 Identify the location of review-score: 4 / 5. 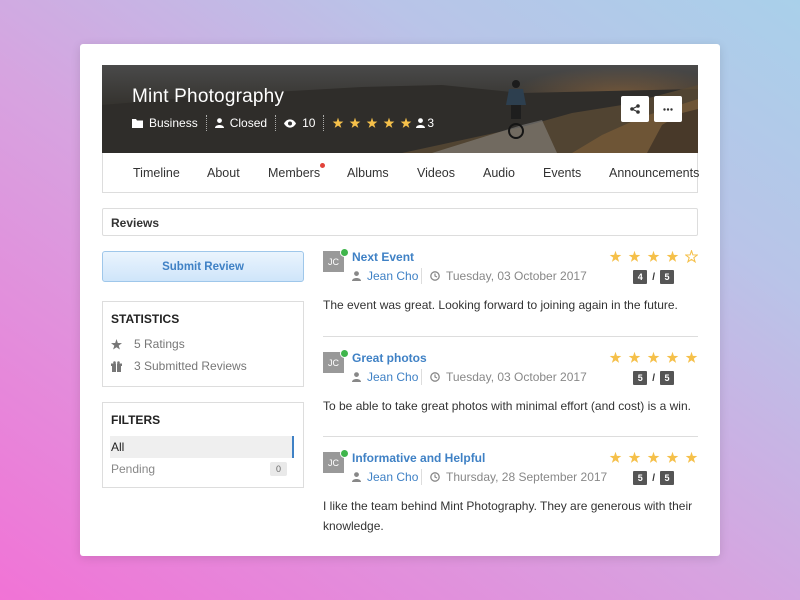
(653, 277).